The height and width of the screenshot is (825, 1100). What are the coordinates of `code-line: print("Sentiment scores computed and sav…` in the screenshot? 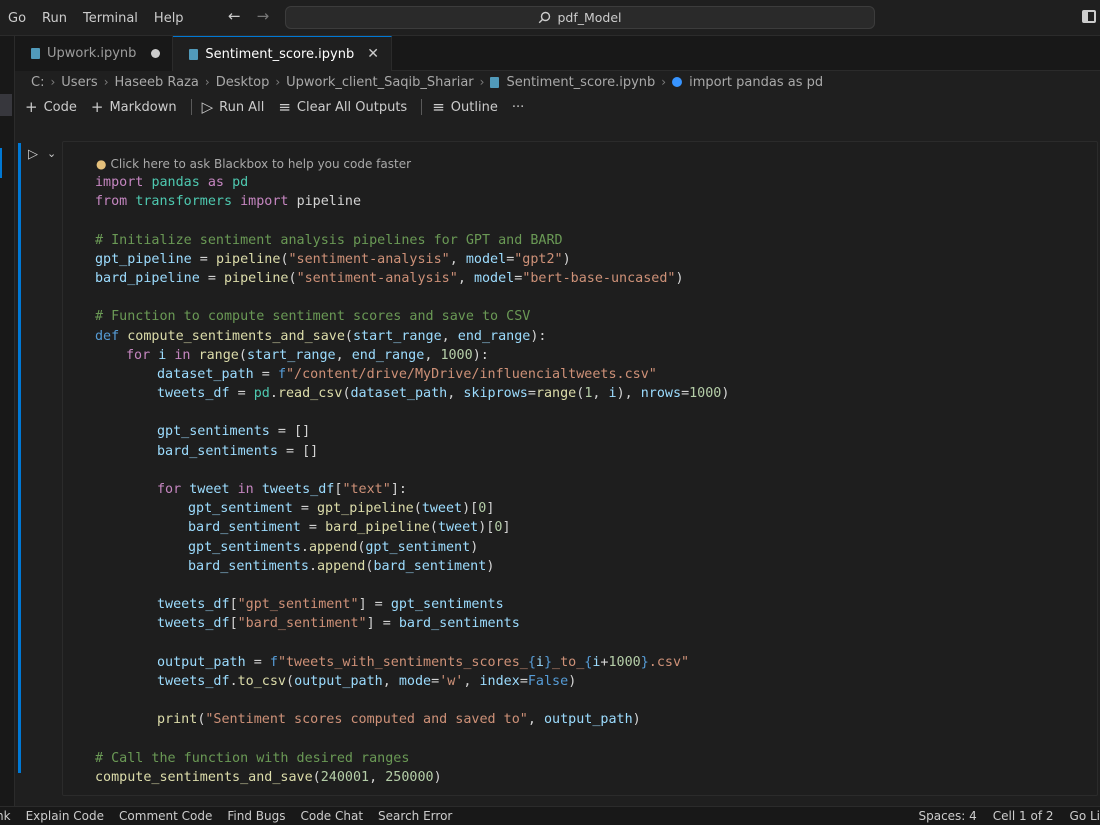 It's located at (590, 719).